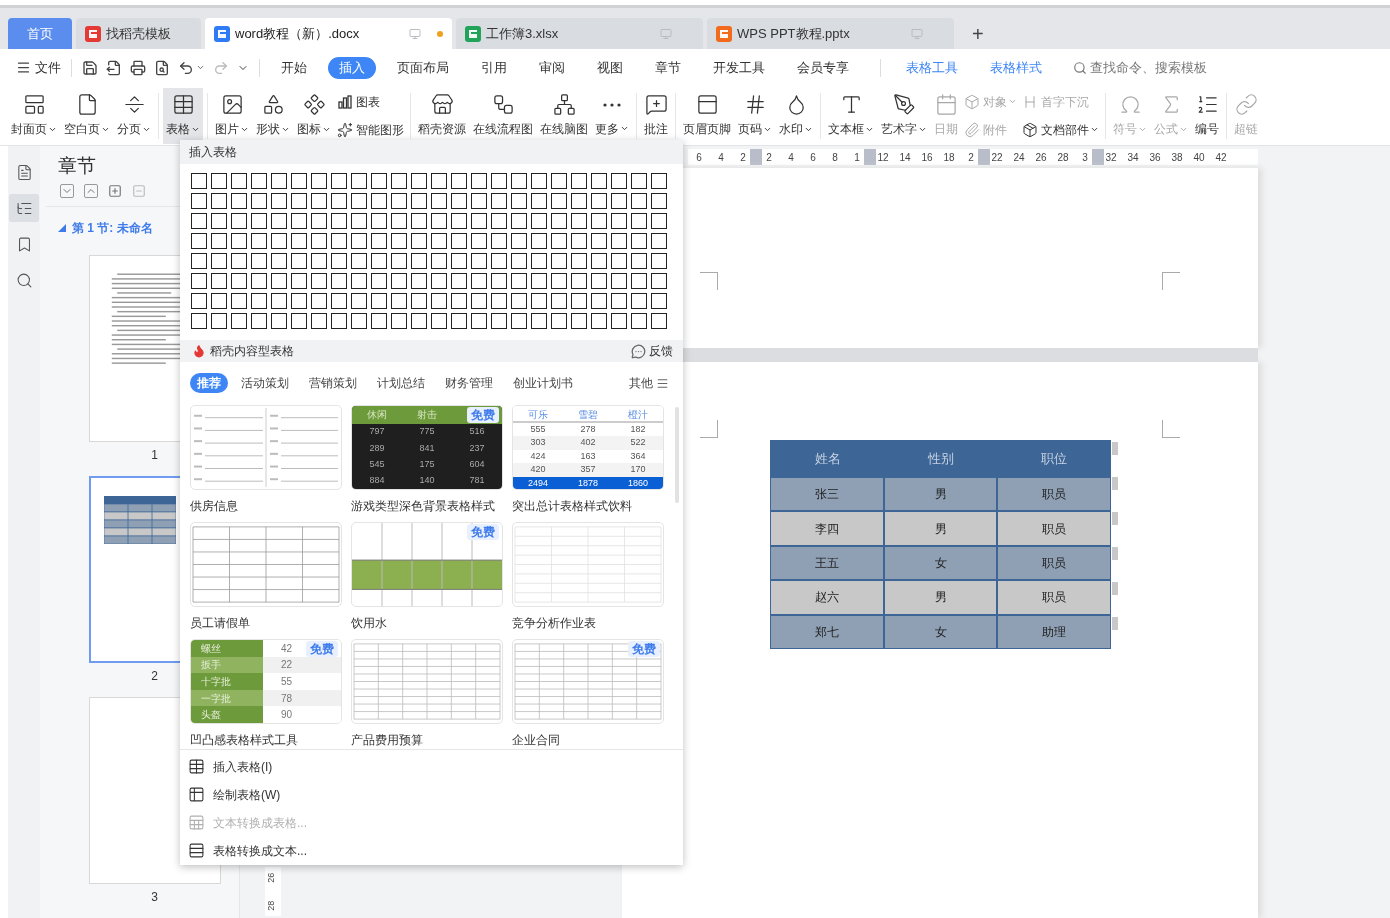 The image size is (1390, 918). What do you see at coordinates (162, 67) in the screenshot?
I see `print-preview-icon` at bounding box center [162, 67].